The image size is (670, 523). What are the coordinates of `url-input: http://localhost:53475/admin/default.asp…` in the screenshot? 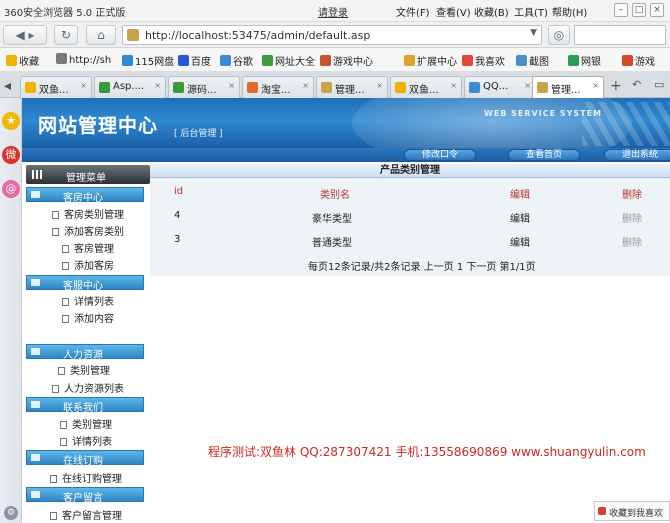 It's located at (332, 35).